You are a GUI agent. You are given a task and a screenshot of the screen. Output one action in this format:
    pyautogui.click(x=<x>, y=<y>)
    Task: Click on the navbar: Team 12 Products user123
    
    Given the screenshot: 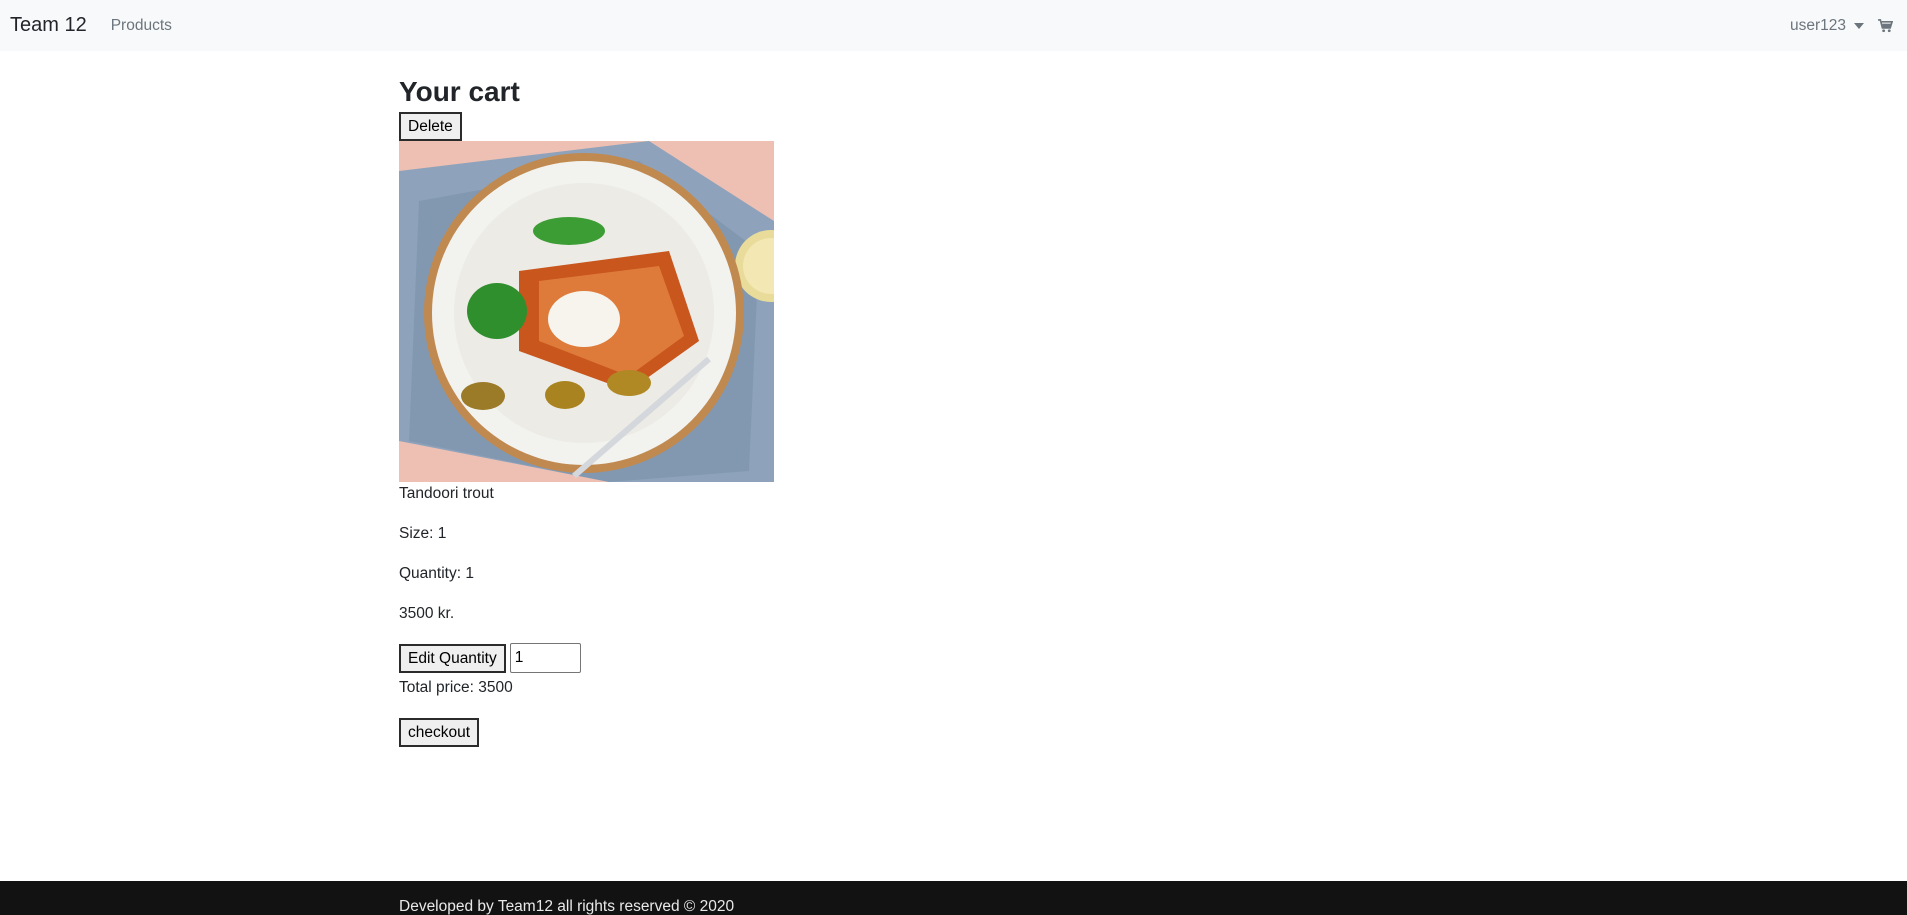 What is the action you would take?
    pyautogui.click(x=953, y=25)
    